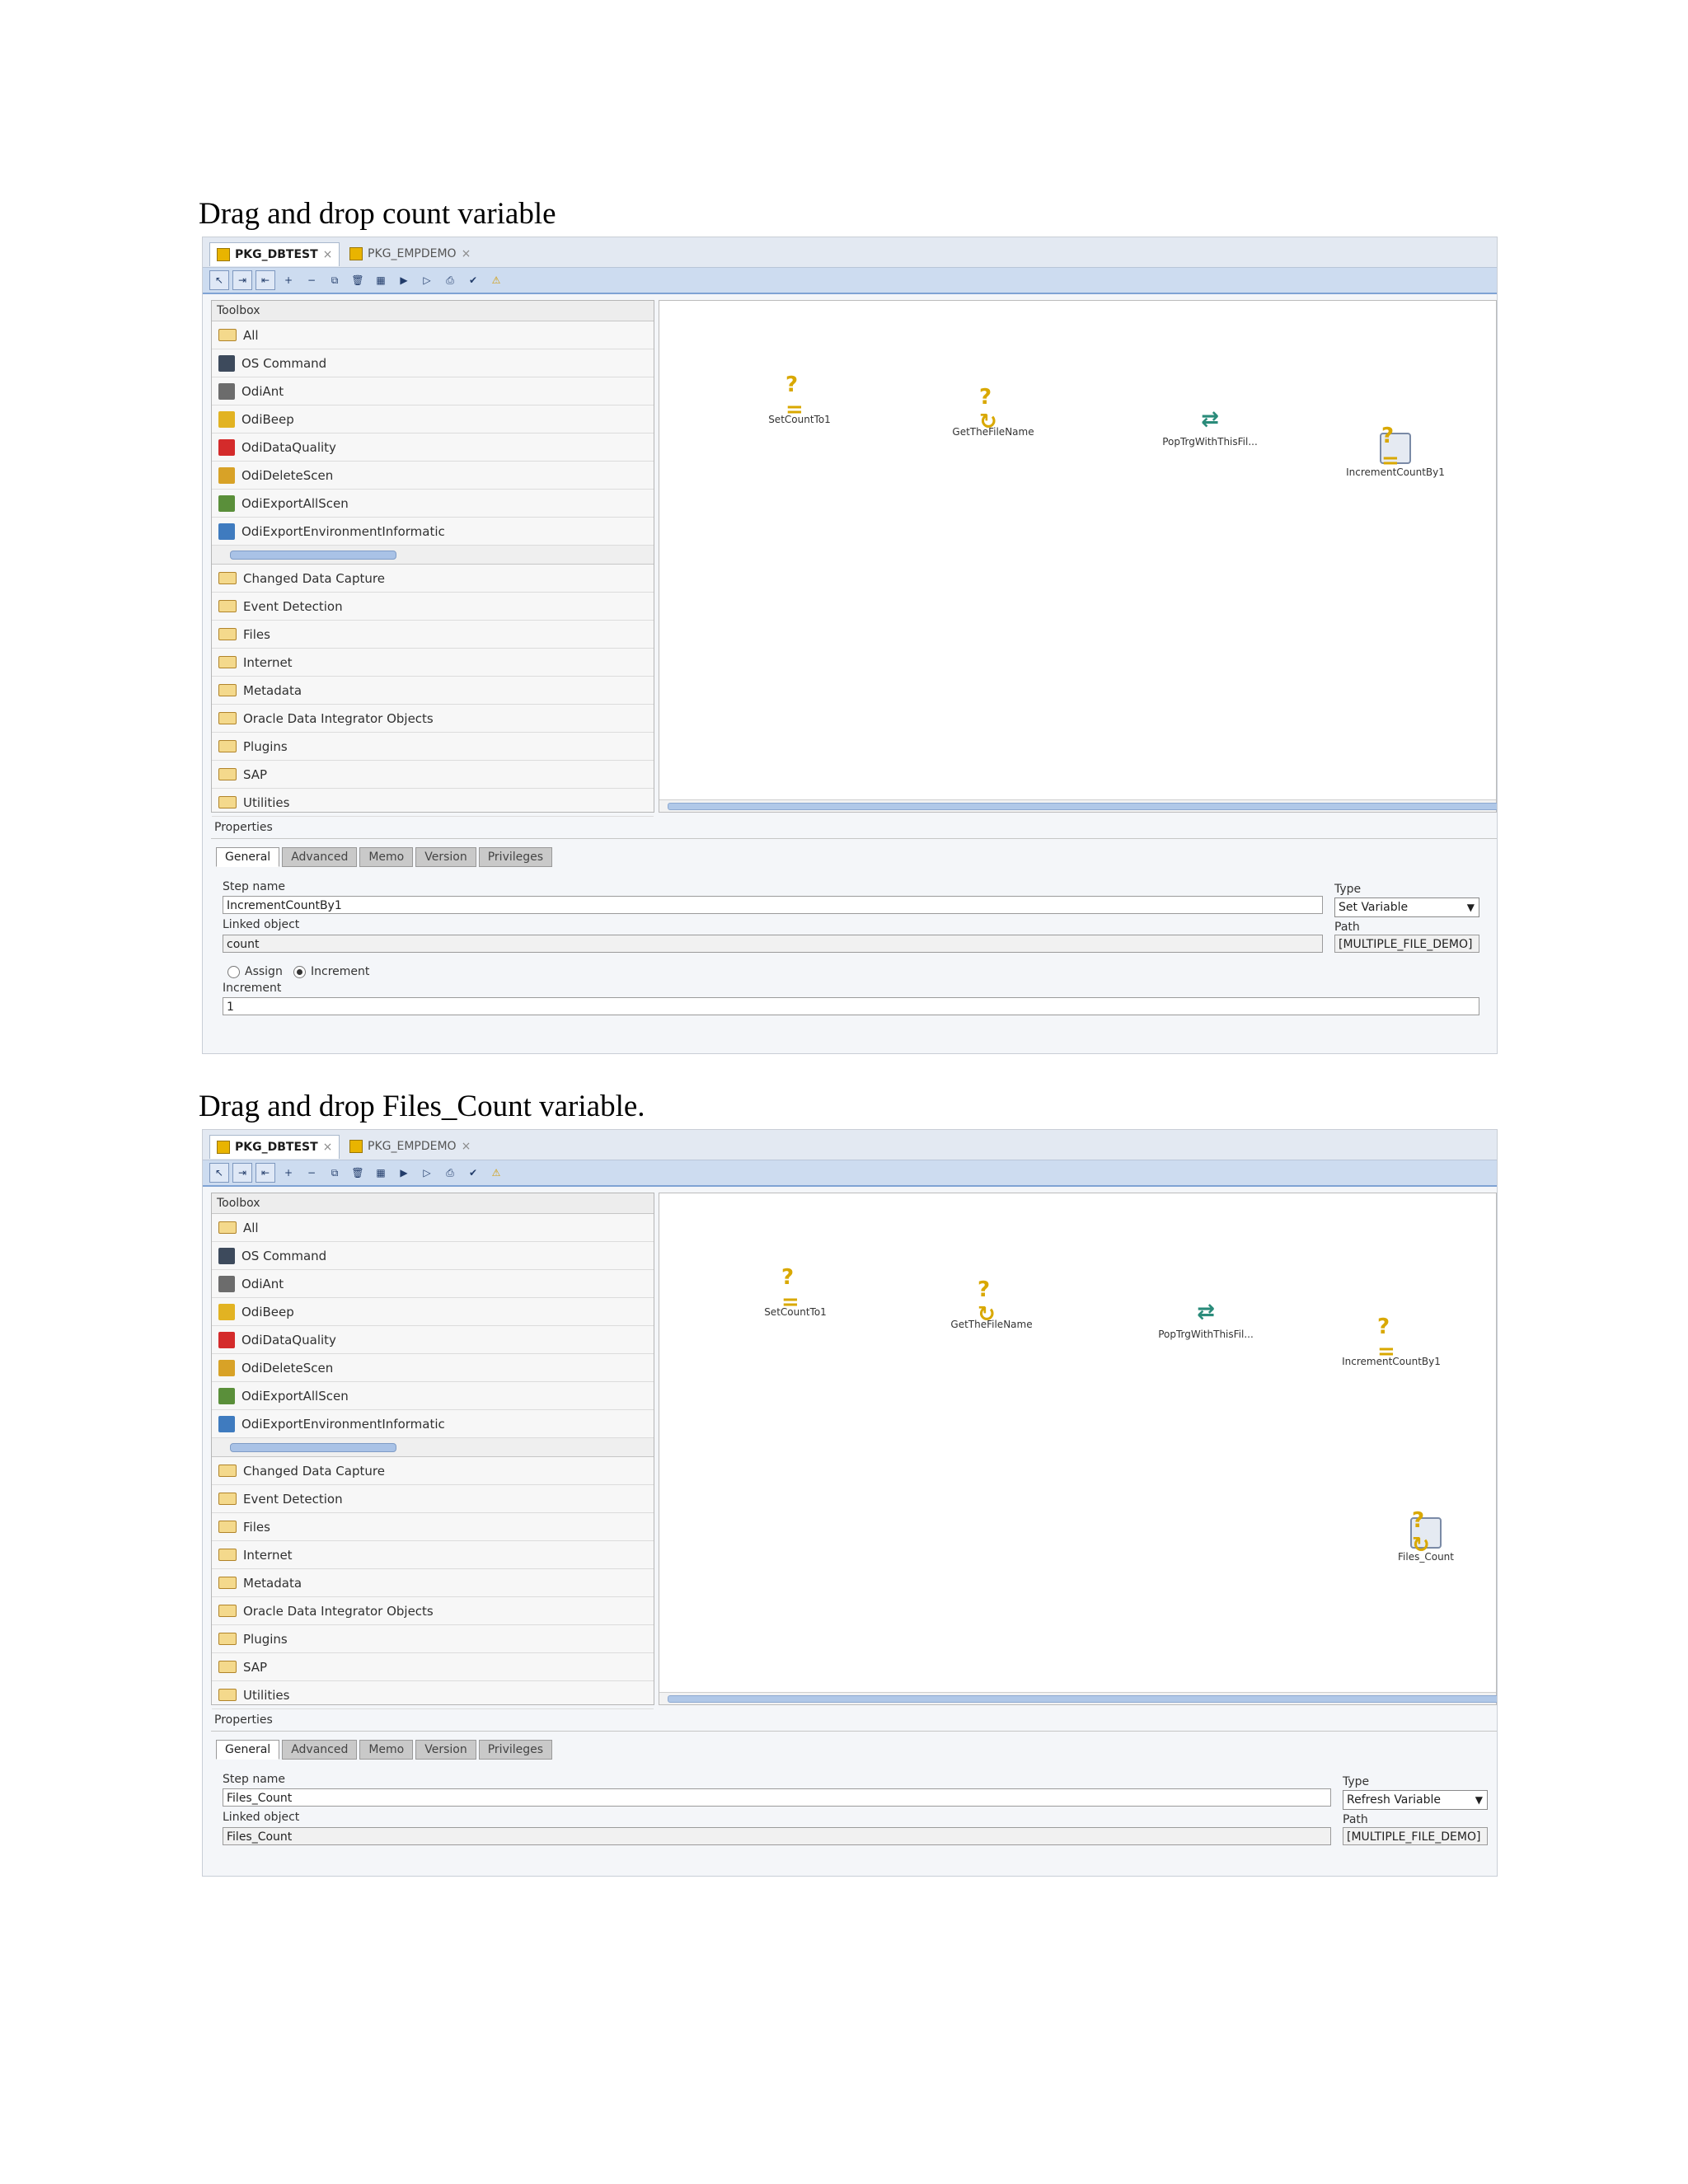 The height and width of the screenshot is (2184, 1688). Describe the element at coordinates (433, 663) in the screenshot. I see `folder-internet: Internet` at that location.